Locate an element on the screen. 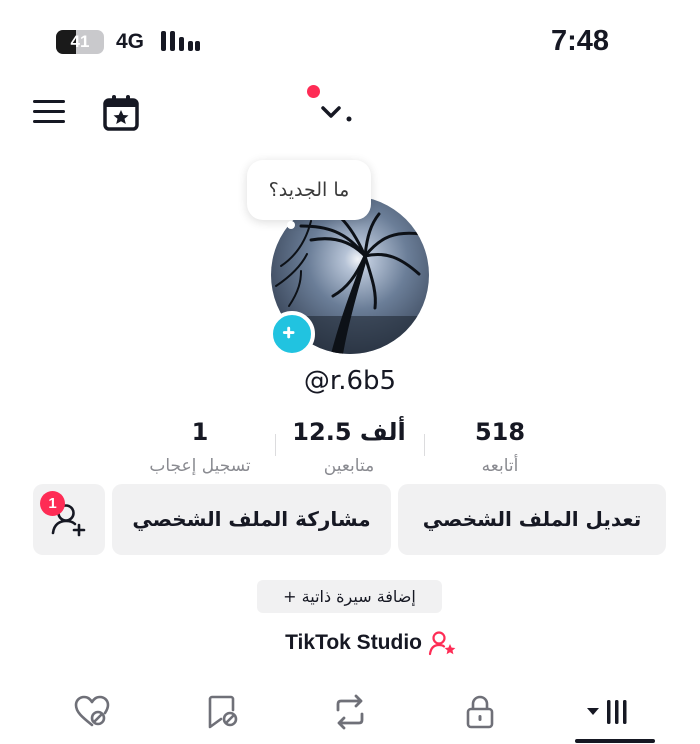 This screenshot has width=700, height=744. clock: 7:48 is located at coordinates (580, 41).